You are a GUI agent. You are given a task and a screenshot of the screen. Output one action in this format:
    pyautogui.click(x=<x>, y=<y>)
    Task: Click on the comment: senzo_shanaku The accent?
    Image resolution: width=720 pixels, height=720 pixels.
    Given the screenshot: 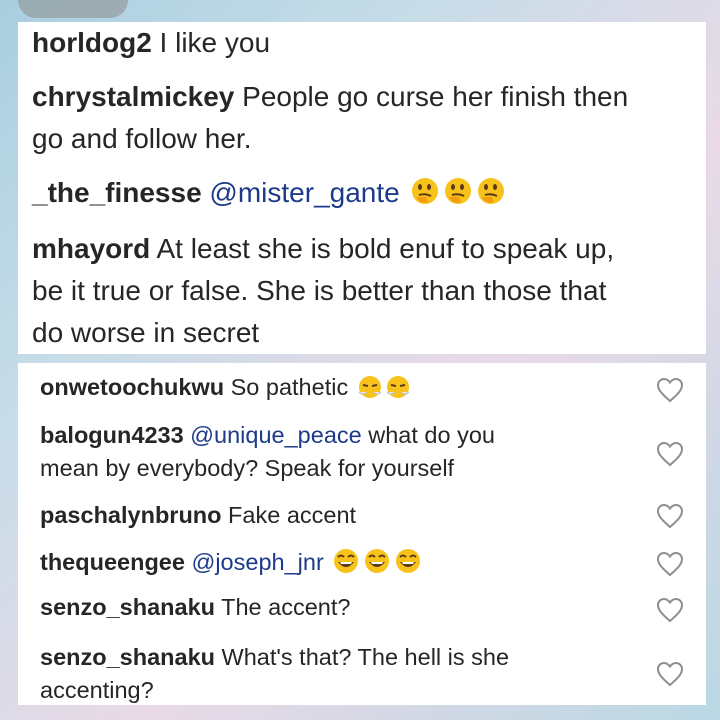 What is the action you would take?
    pyautogui.click(x=338, y=607)
    